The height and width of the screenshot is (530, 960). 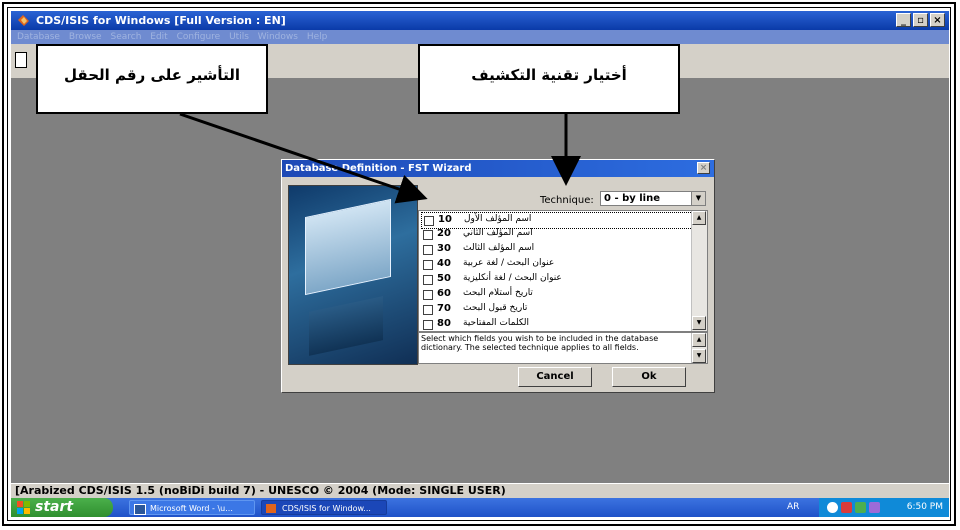 I want to click on arrow-to-field-tag, so click(x=303, y=158).